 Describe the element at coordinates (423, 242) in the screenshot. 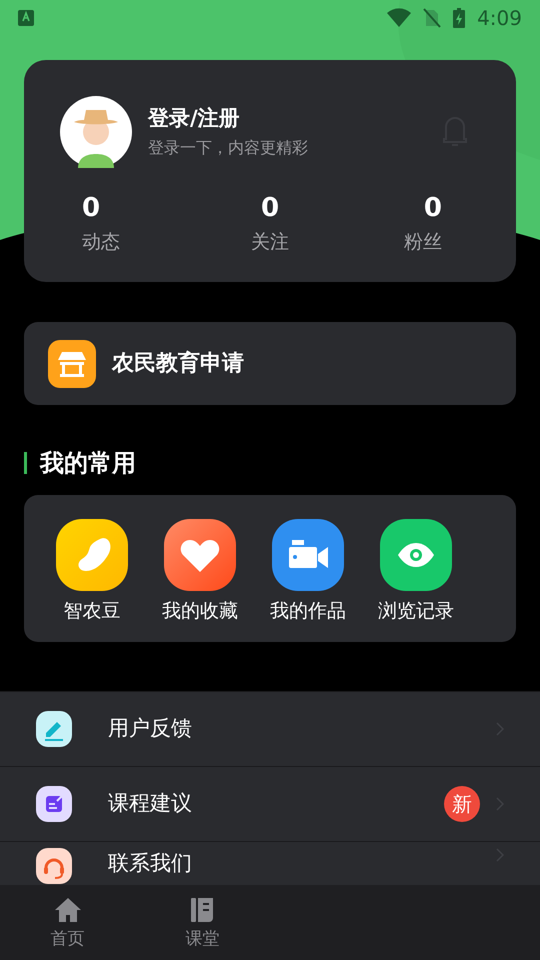

I see `stat-label: 粉丝` at that location.